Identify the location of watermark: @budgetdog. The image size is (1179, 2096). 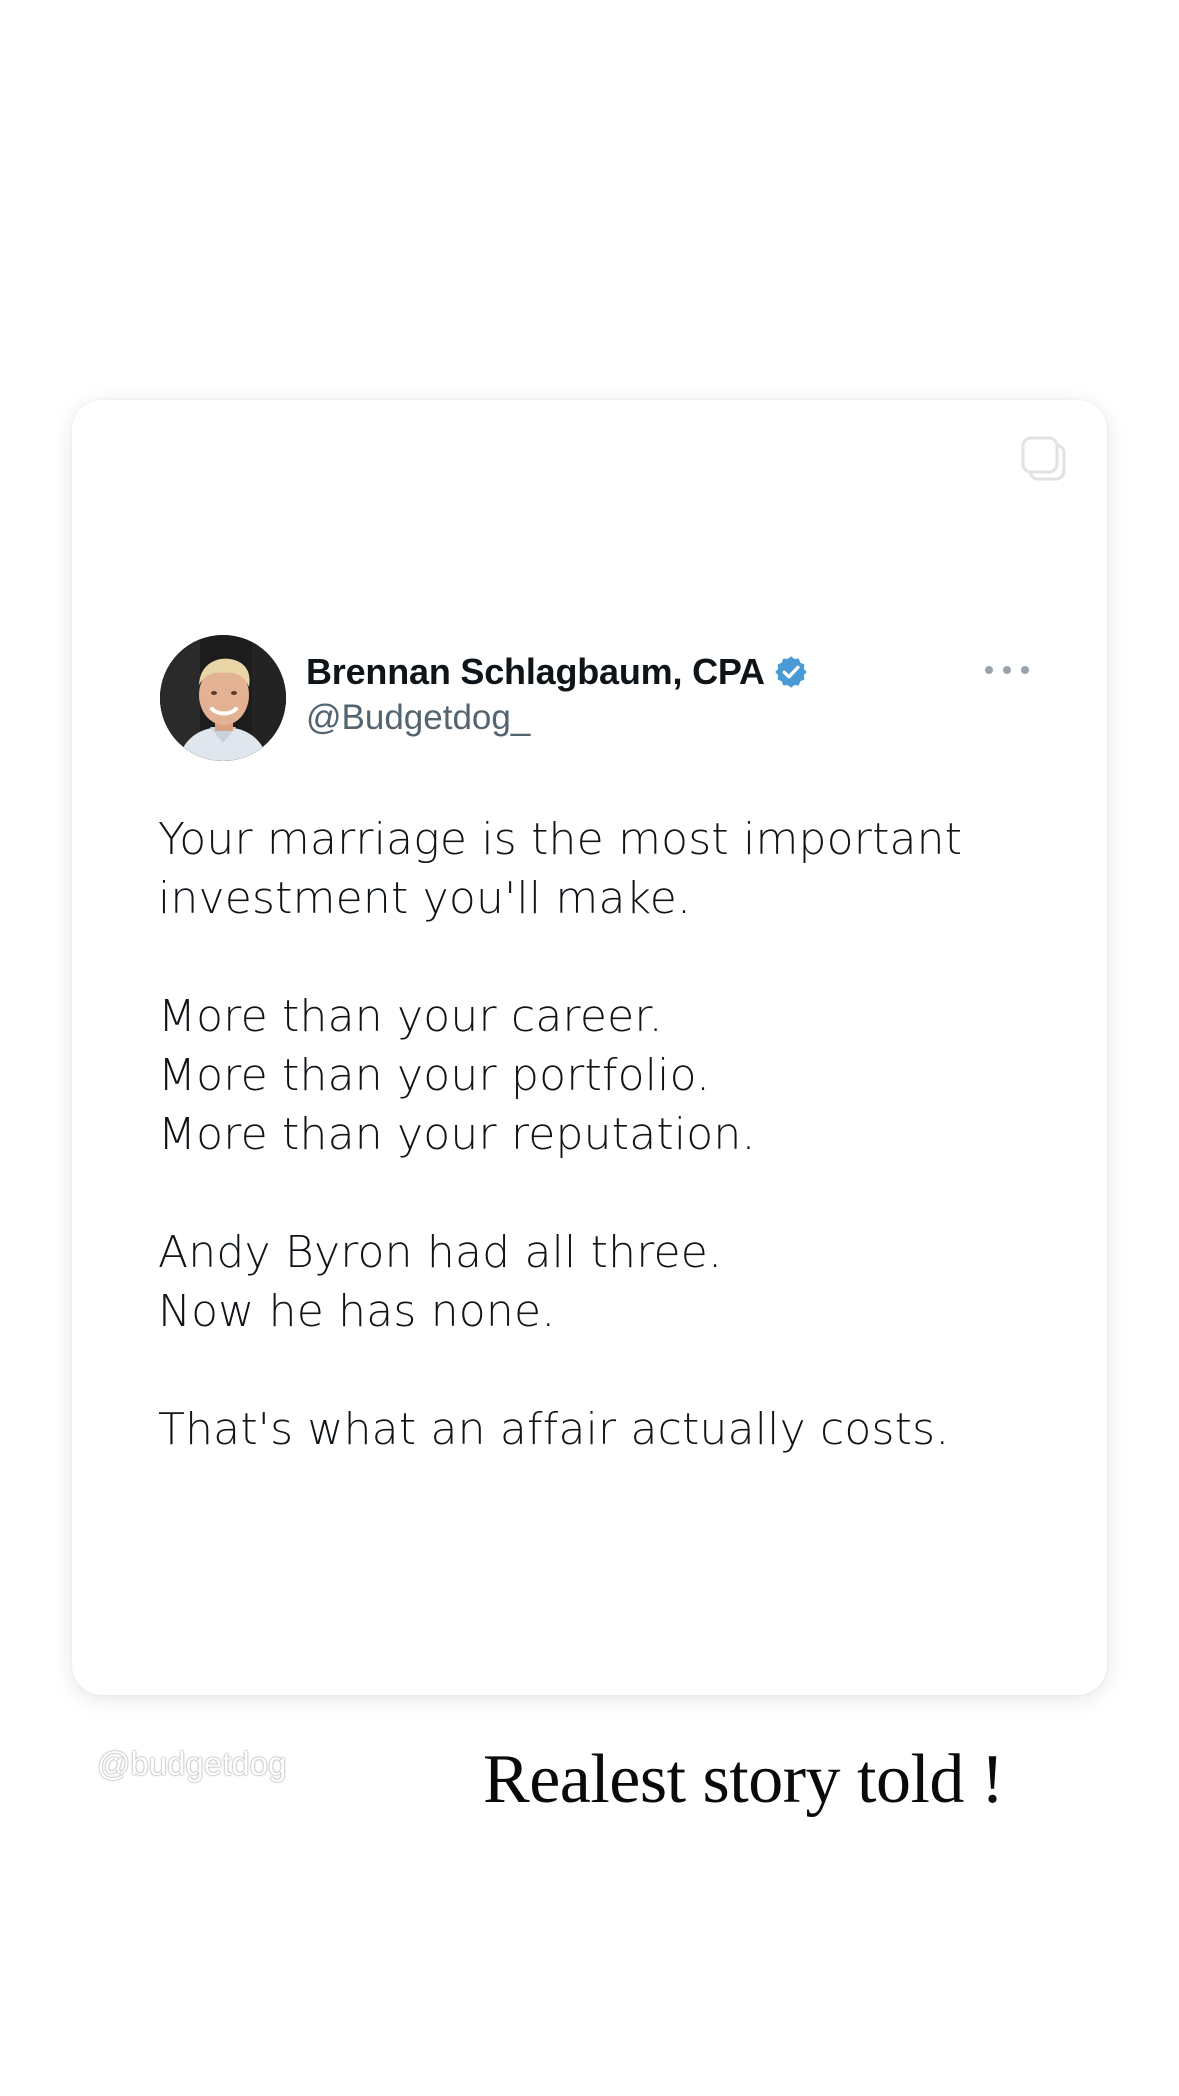
(192, 1763).